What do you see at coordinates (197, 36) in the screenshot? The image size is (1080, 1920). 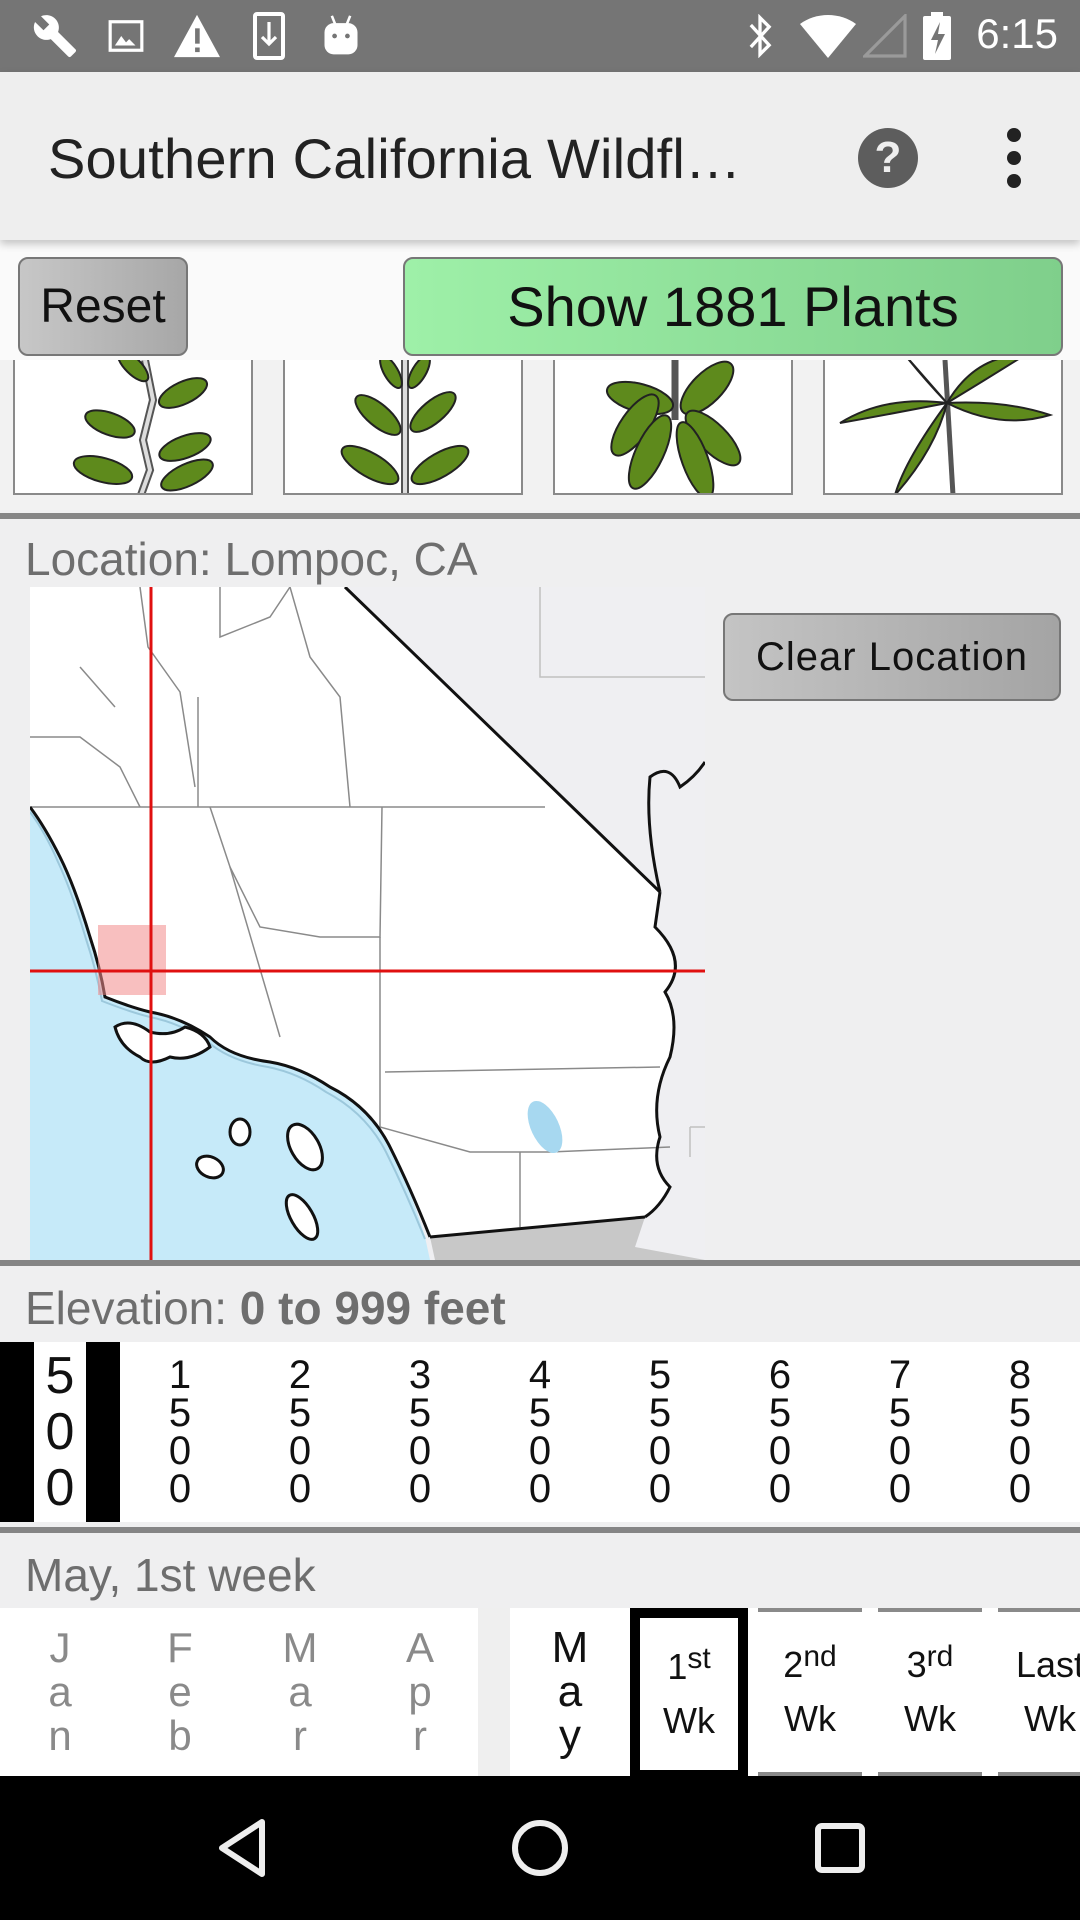 I see `warning-icon` at bounding box center [197, 36].